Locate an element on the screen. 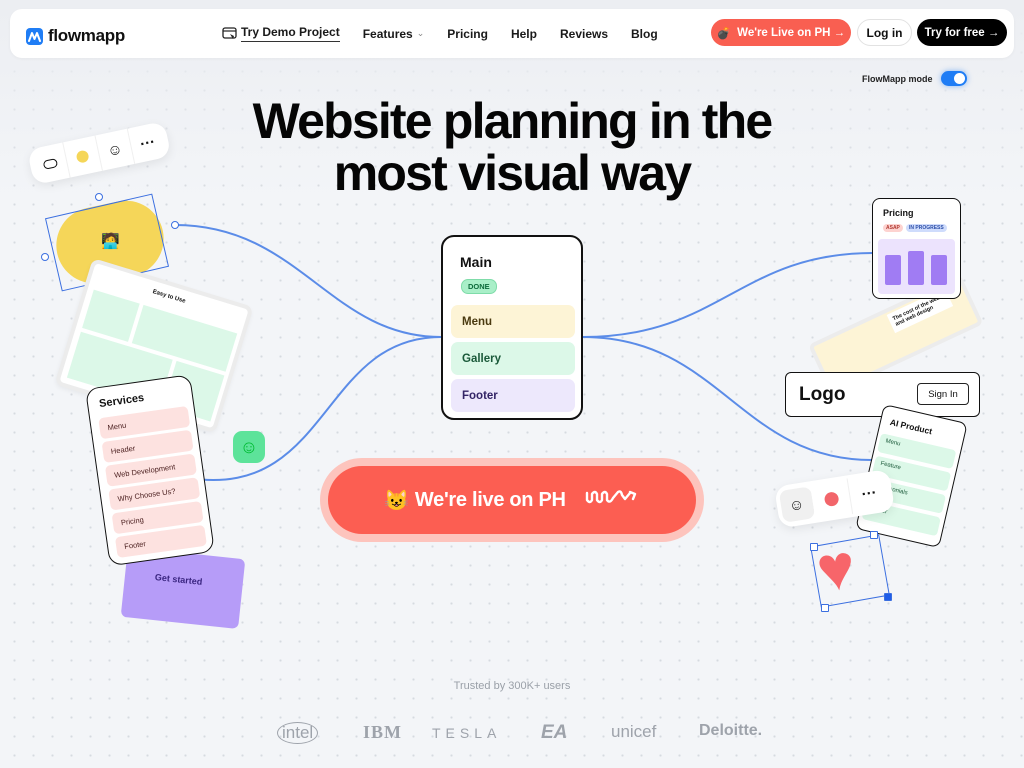 This screenshot has width=1024, height=768. main-row-menu: Menu is located at coordinates (513, 321).